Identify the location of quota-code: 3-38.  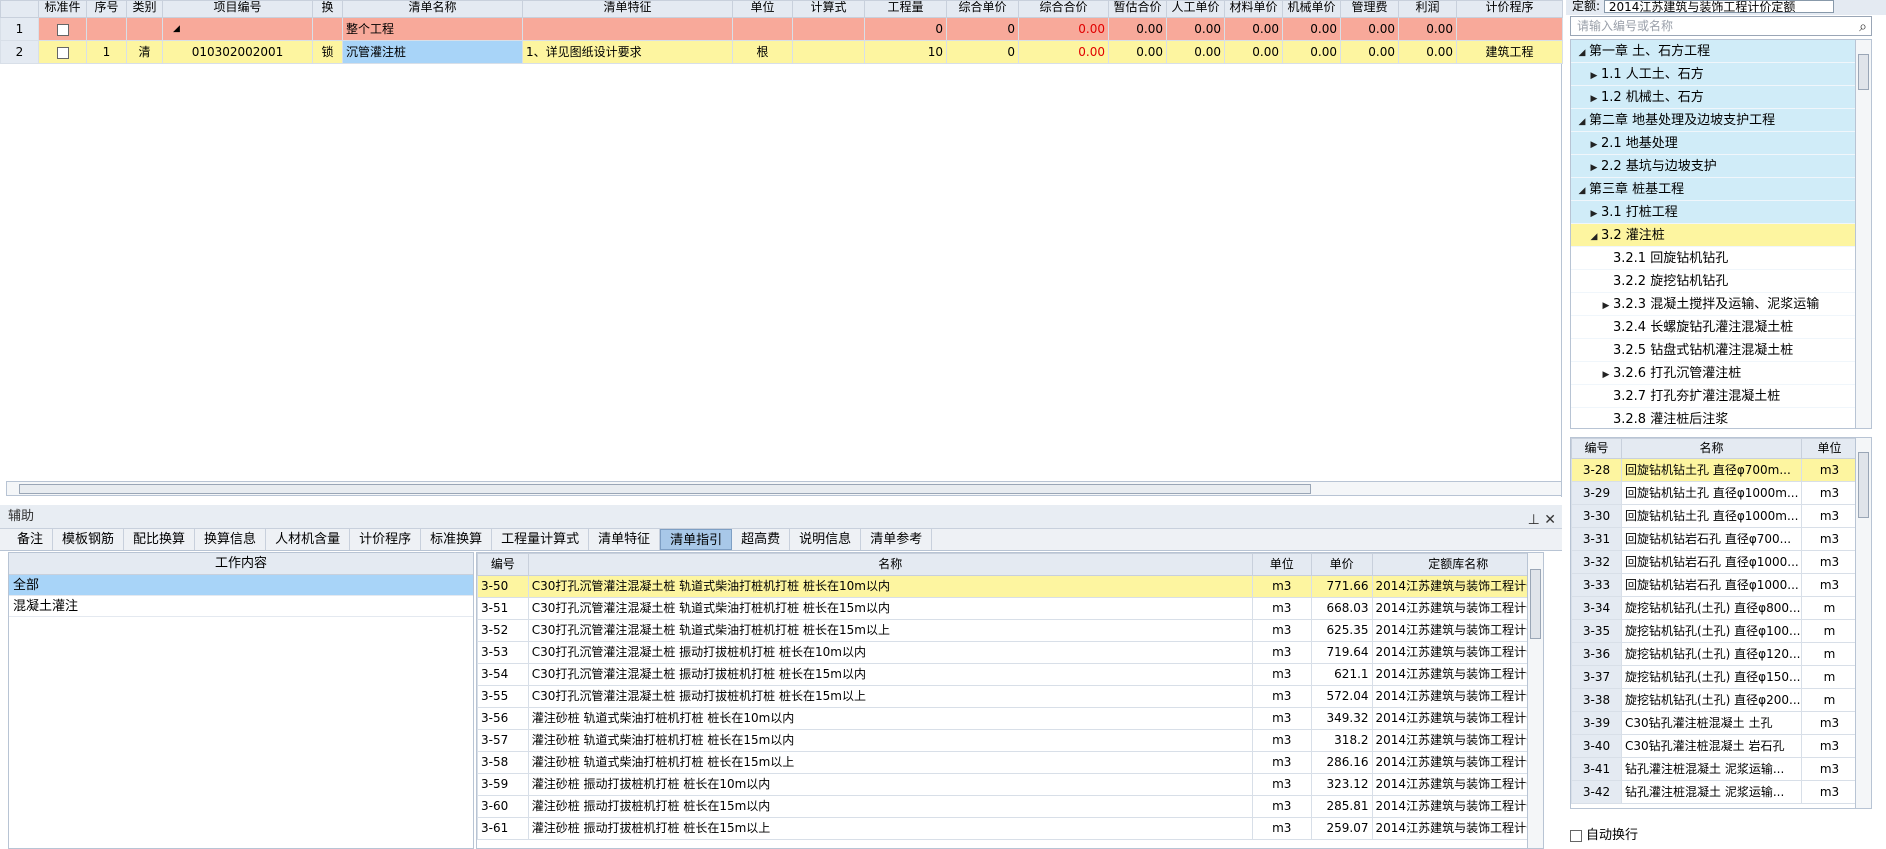
(1596, 700).